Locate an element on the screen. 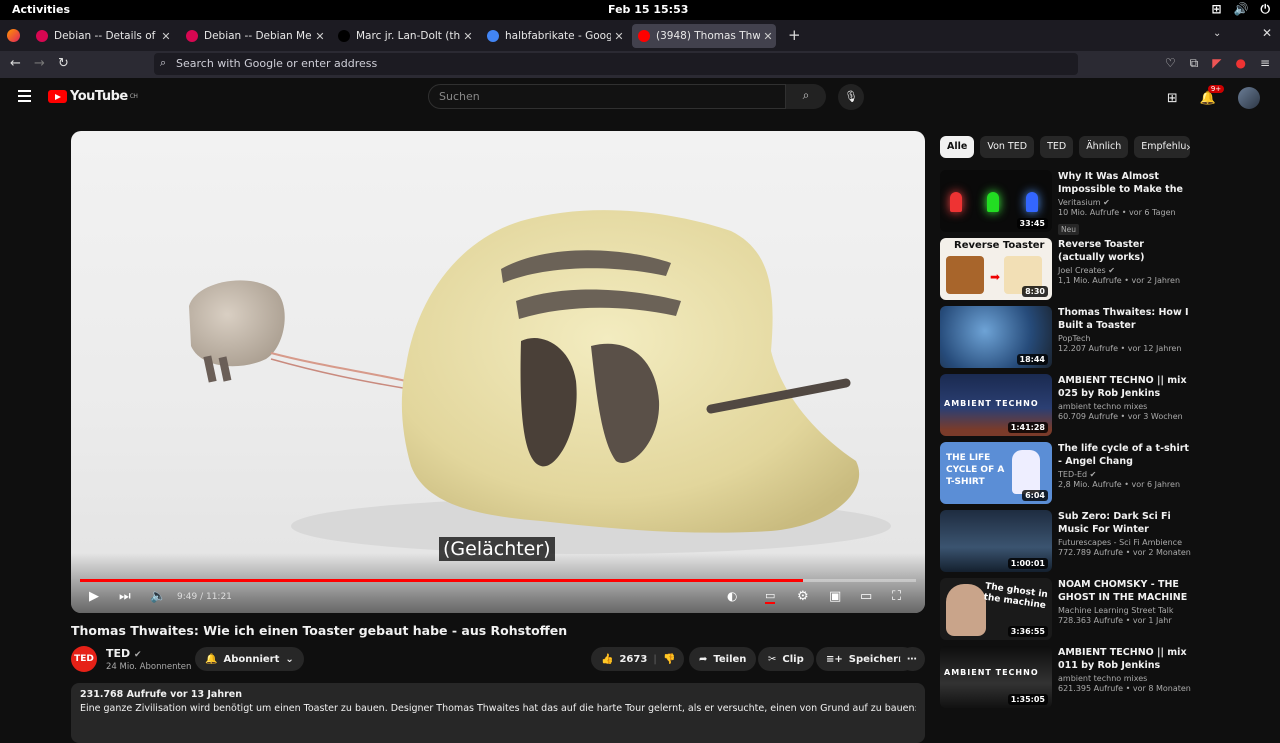 The height and width of the screenshot is (743, 1280). more-actions-button: ⋯ is located at coordinates (912, 659).